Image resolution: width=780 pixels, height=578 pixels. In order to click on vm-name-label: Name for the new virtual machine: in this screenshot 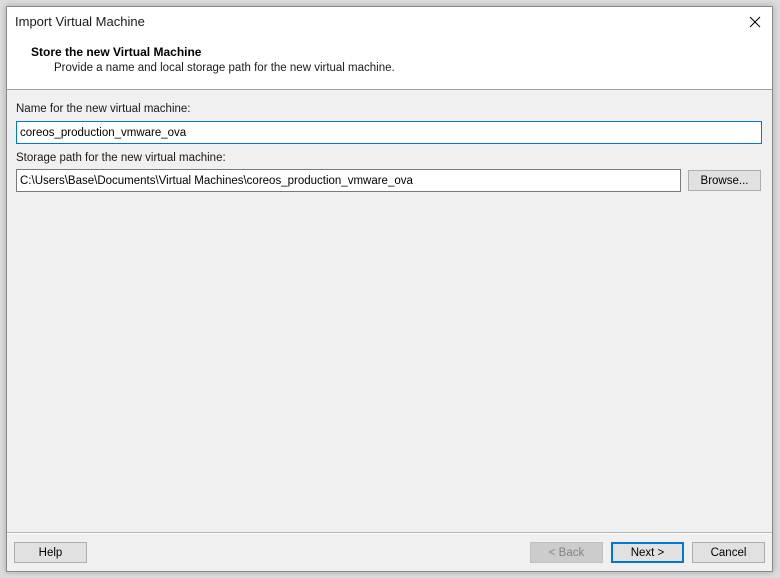, I will do `click(103, 109)`.